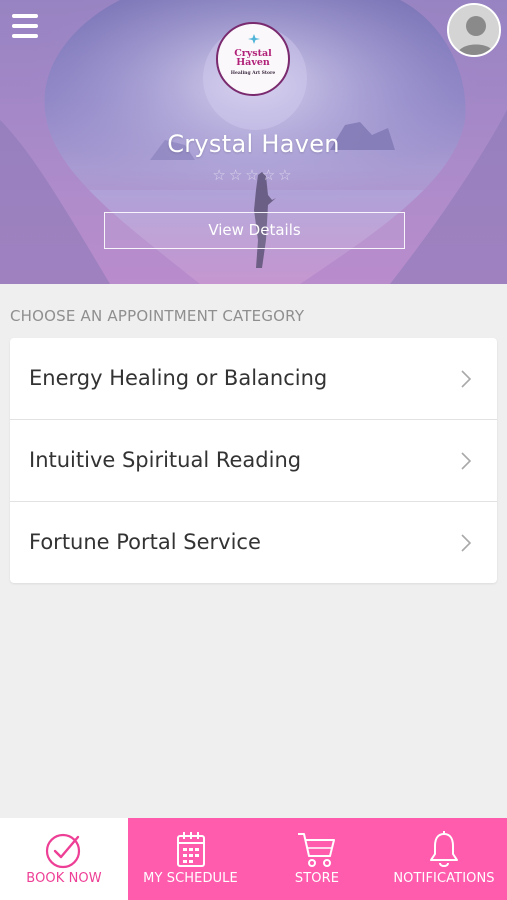 This screenshot has width=507, height=900. I want to click on logo-name: Crystal Haven, so click(253, 57).